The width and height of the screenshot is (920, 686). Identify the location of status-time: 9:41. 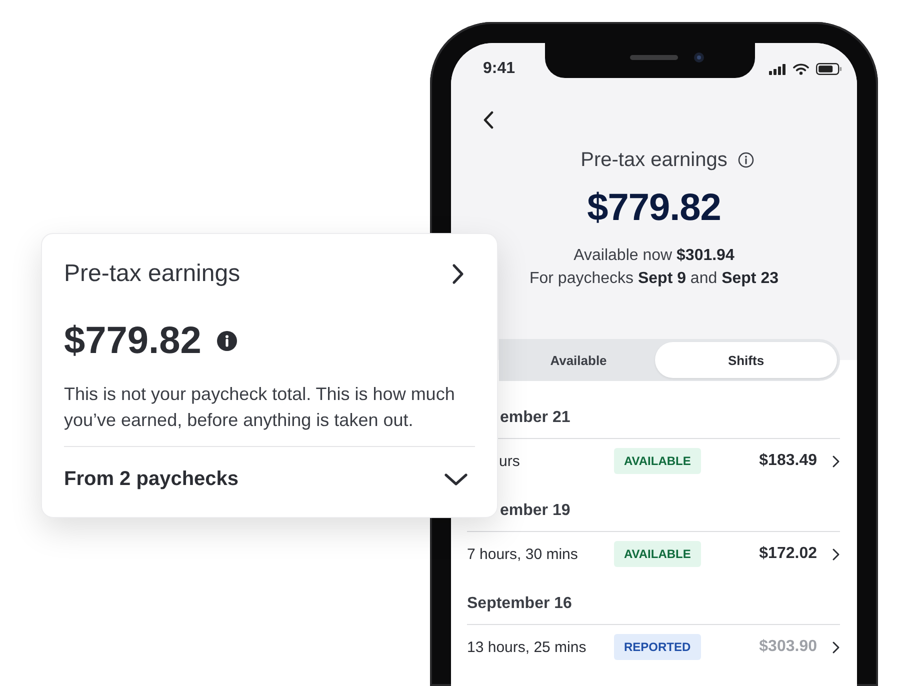
(499, 69).